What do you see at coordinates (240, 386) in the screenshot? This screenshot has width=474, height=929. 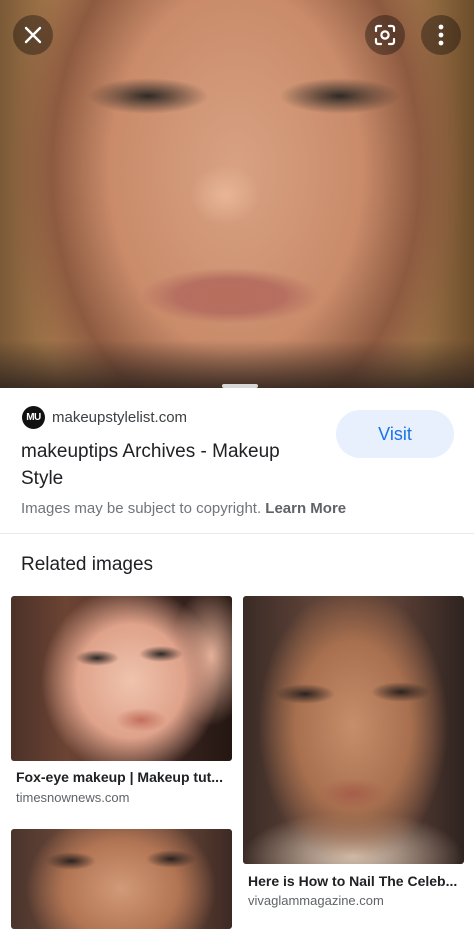 I see `image-drag-handle` at bounding box center [240, 386].